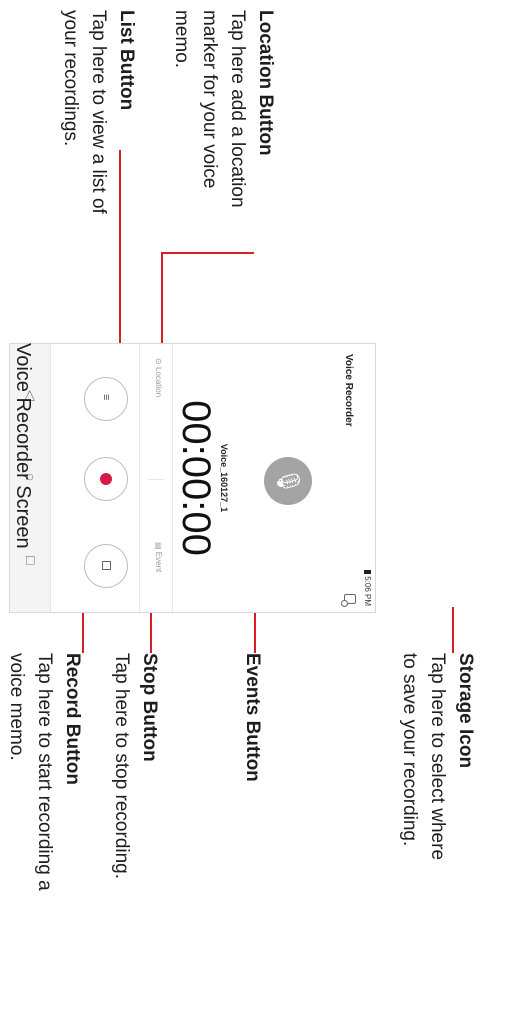  I want to click on callout-body: marker for your voice, so click(209, 99).